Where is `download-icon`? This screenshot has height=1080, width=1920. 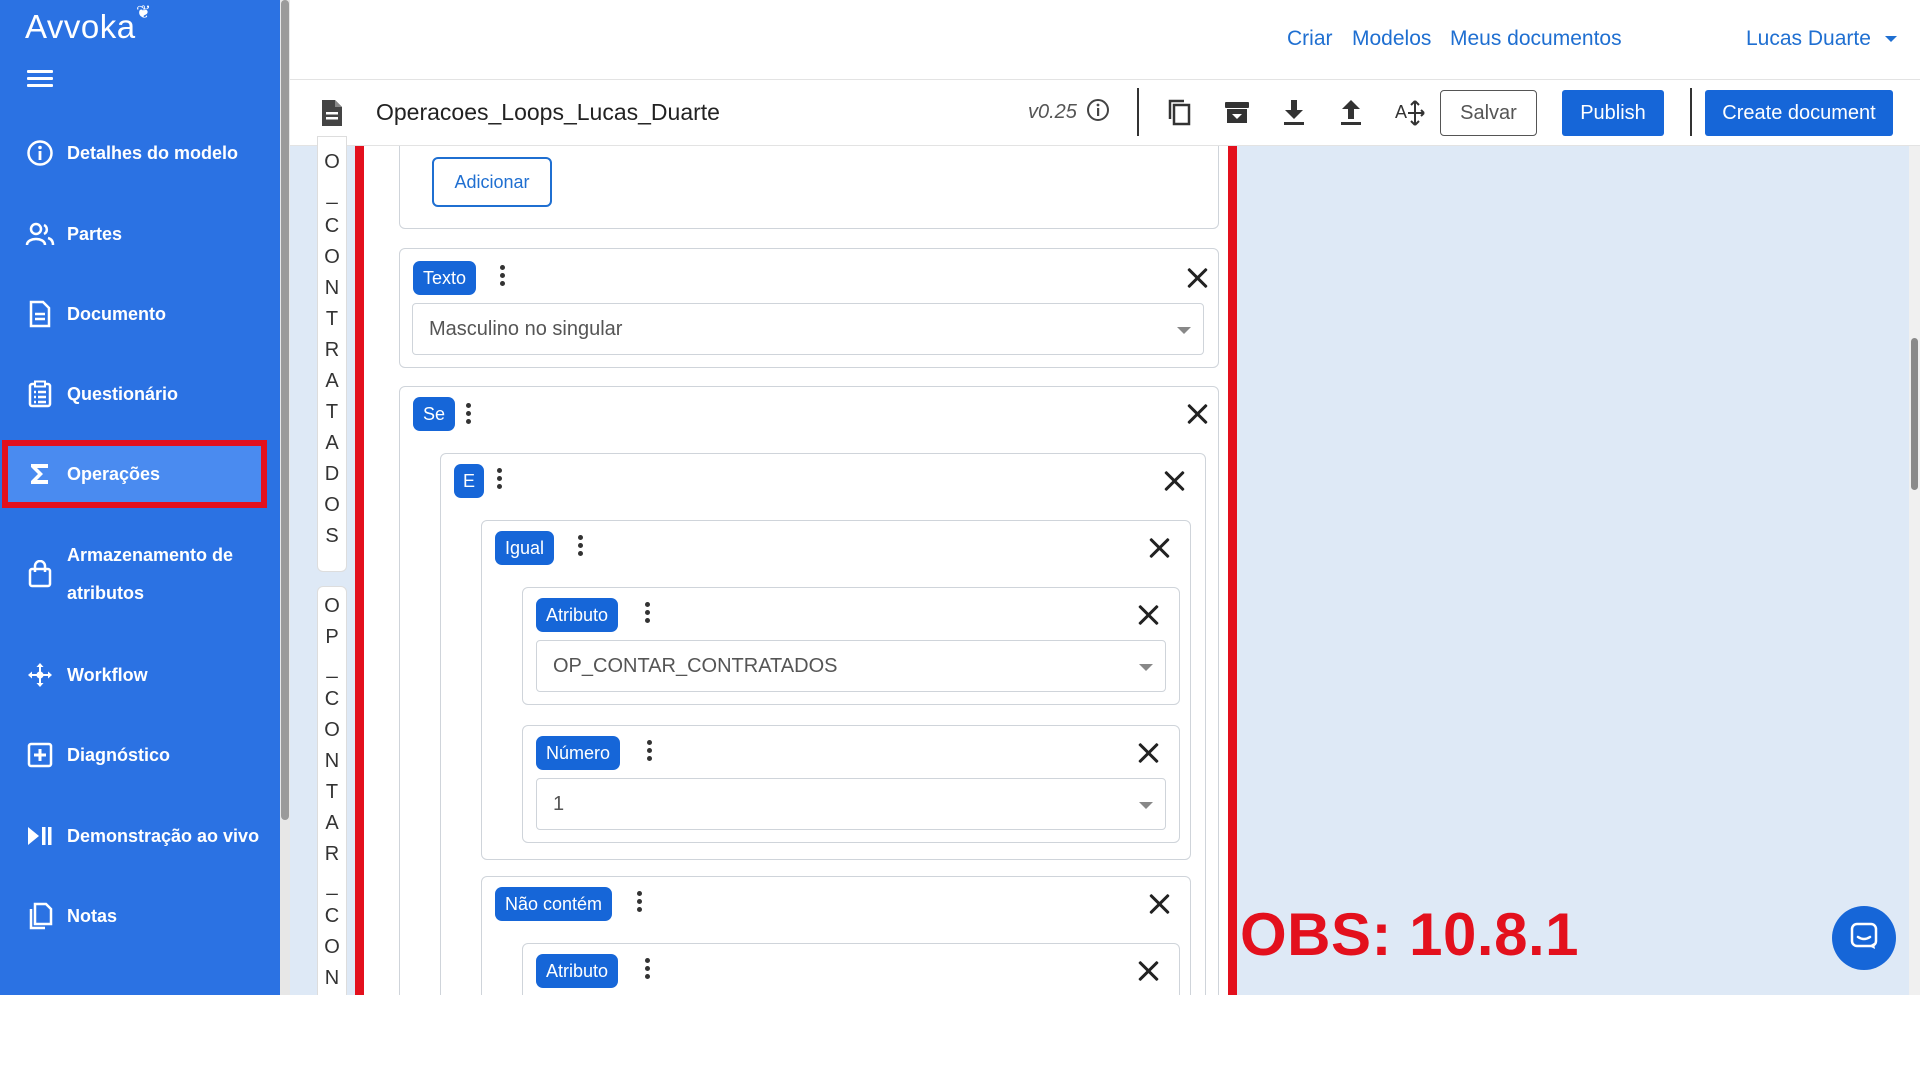
download-icon is located at coordinates (1296, 113).